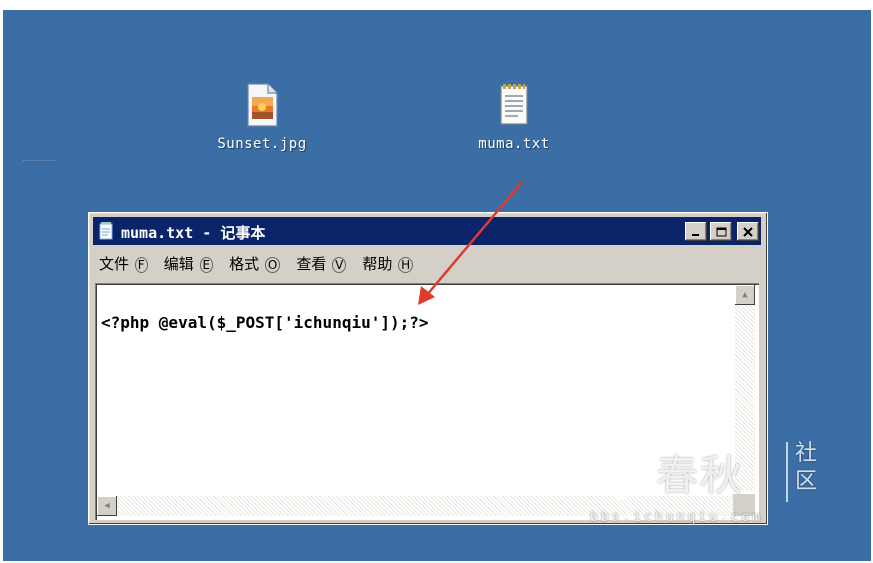 The height and width of the screenshot is (563, 873). I want to click on ichunqiu-logo-icon, so click(621, 471).